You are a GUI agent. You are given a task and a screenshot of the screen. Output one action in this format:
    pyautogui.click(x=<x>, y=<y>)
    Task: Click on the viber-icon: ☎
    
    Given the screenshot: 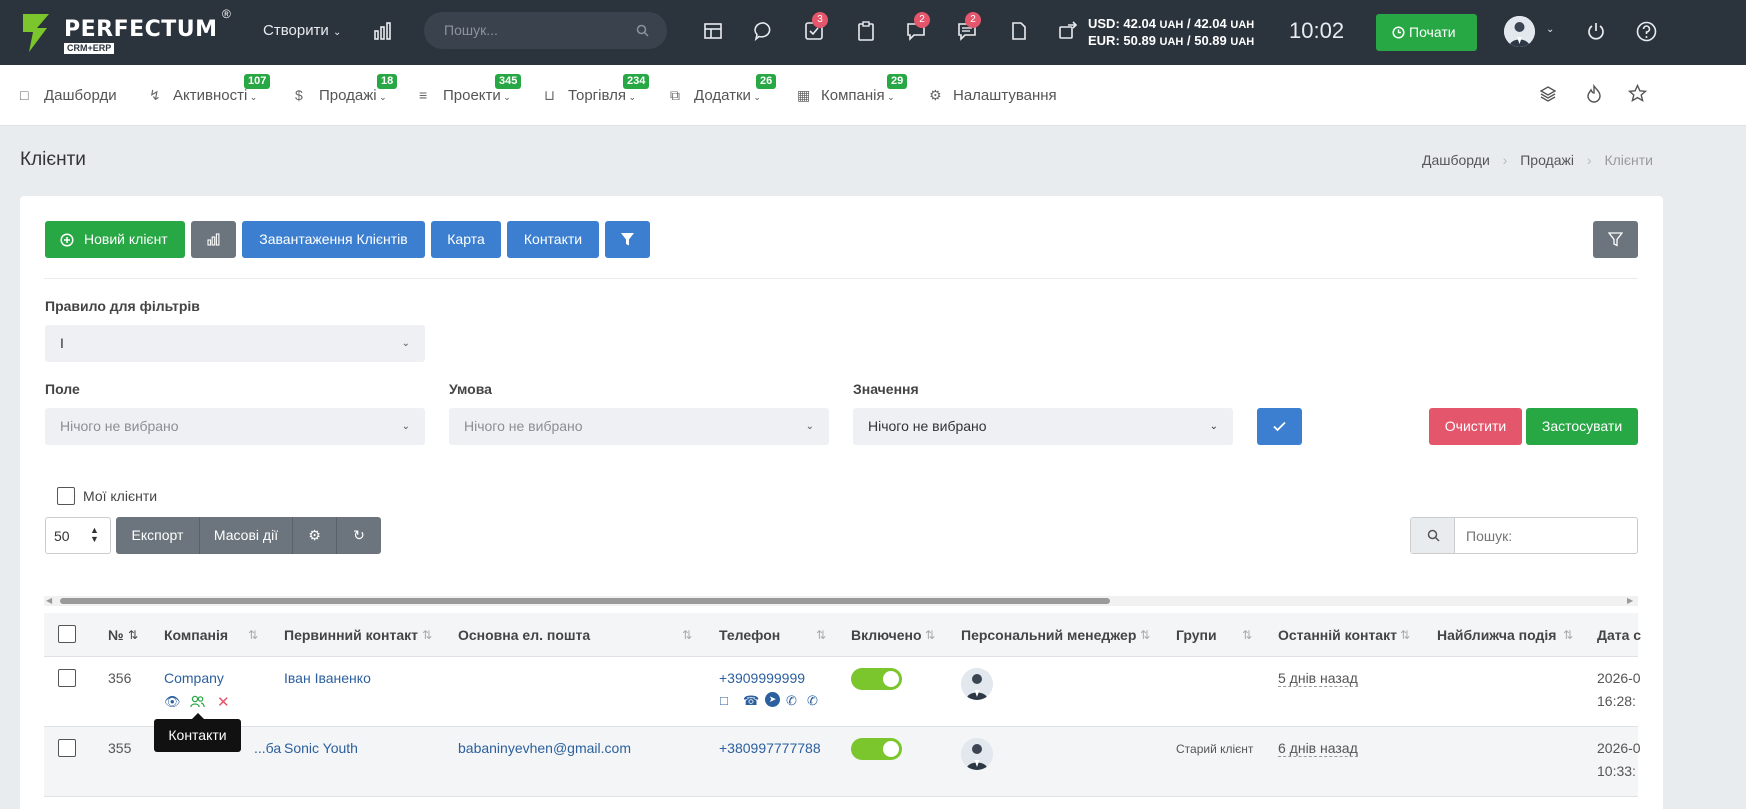 What is the action you would take?
    pyautogui.click(x=751, y=701)
    